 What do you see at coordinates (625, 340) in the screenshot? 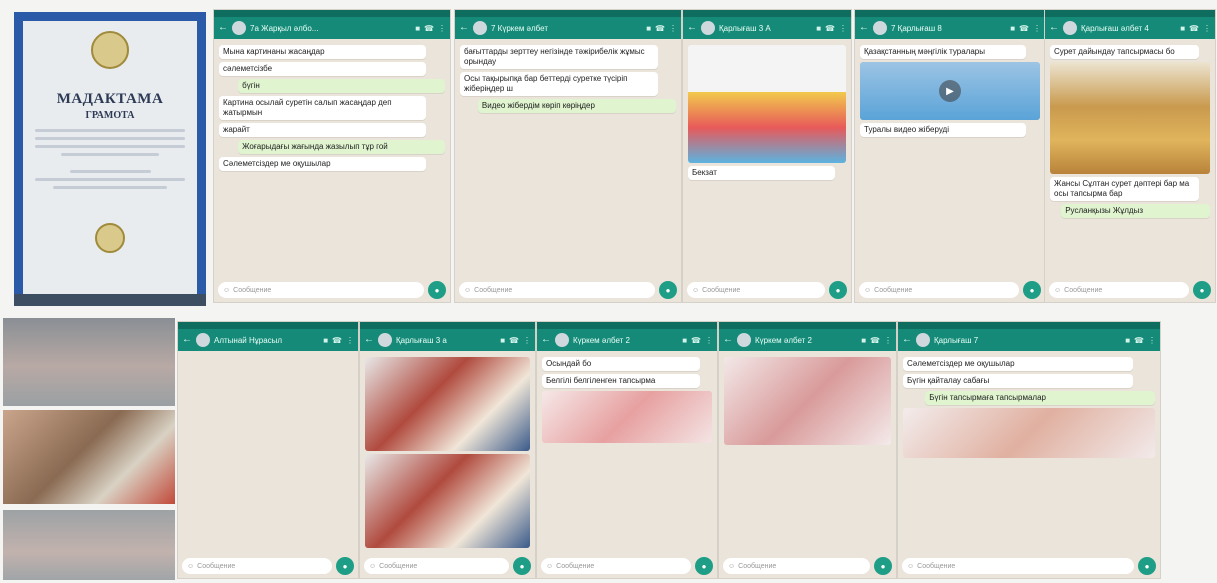
I see `chat-title: Күркем әлбет 2` at bounding box center [625, 340].